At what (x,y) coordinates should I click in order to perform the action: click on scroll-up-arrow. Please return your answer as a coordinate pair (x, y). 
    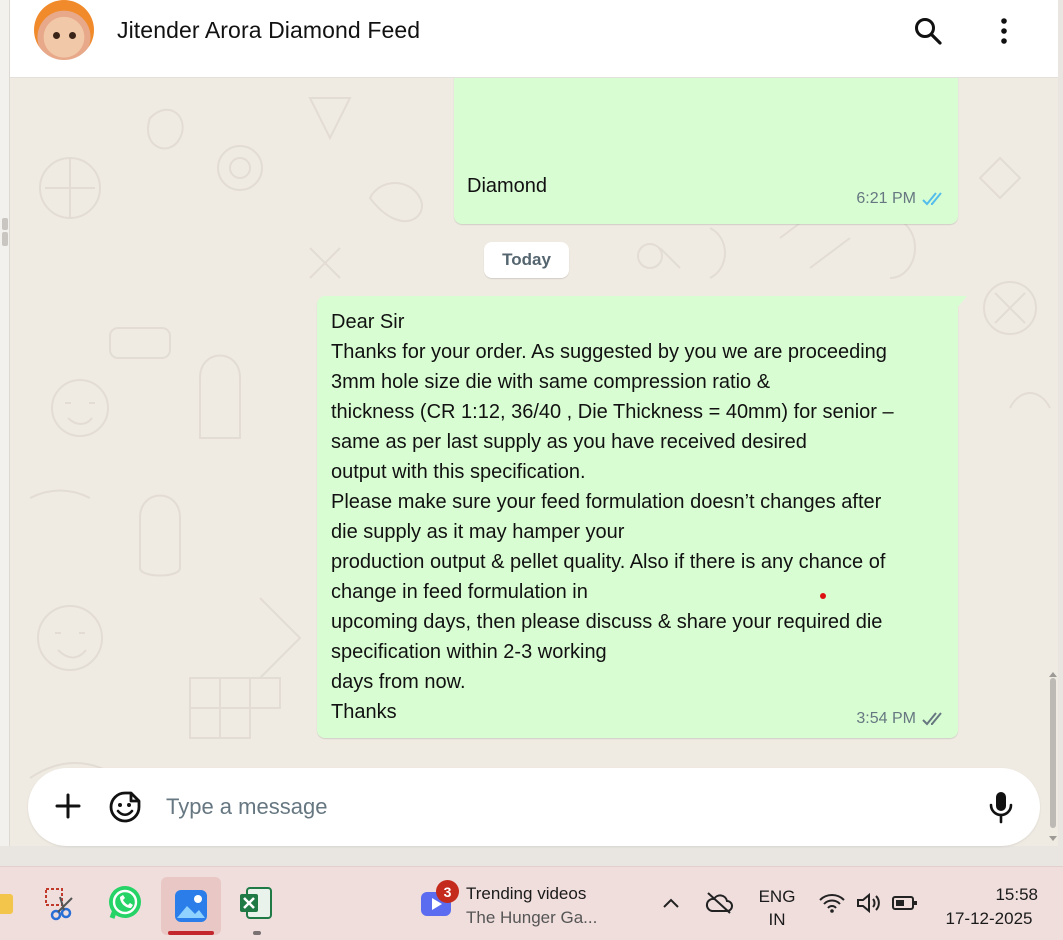
    Looking at the image, I should click on (1053, 674).